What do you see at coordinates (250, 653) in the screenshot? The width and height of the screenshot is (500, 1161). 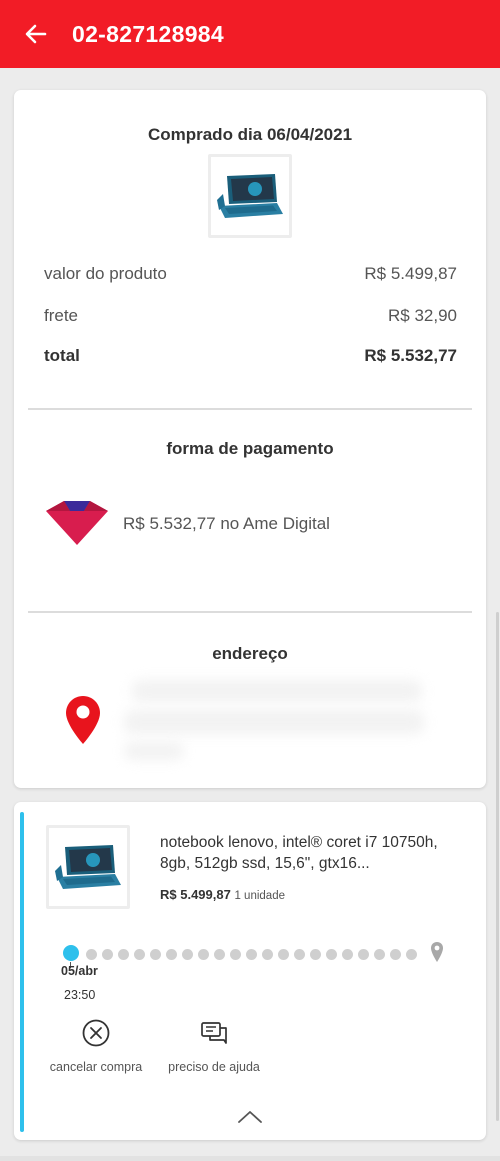 I see `address-section-title: endereço` at bounding box center [250, 653].